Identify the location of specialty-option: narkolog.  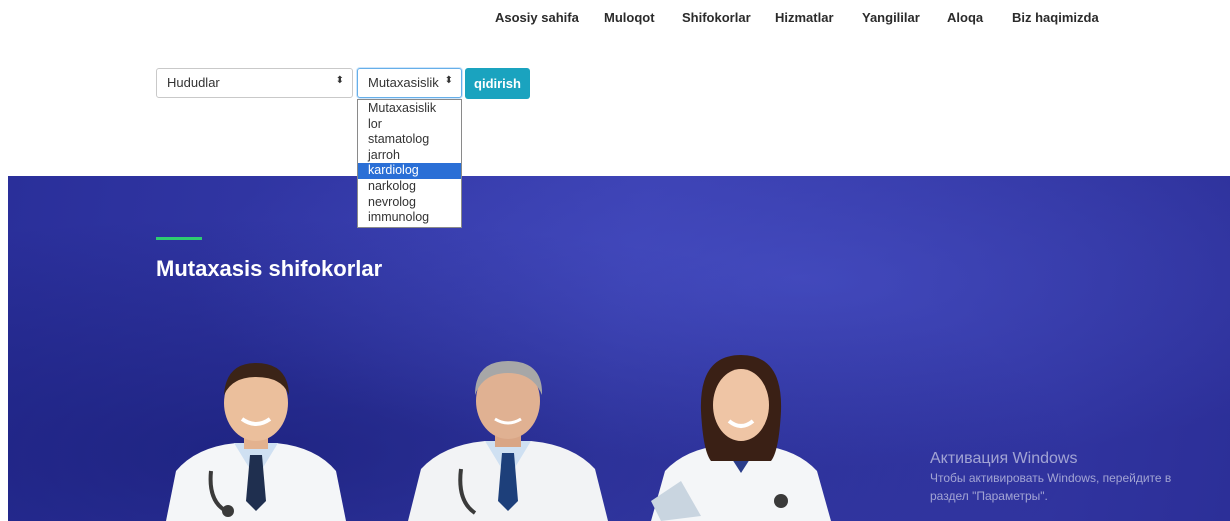
(409, 187).